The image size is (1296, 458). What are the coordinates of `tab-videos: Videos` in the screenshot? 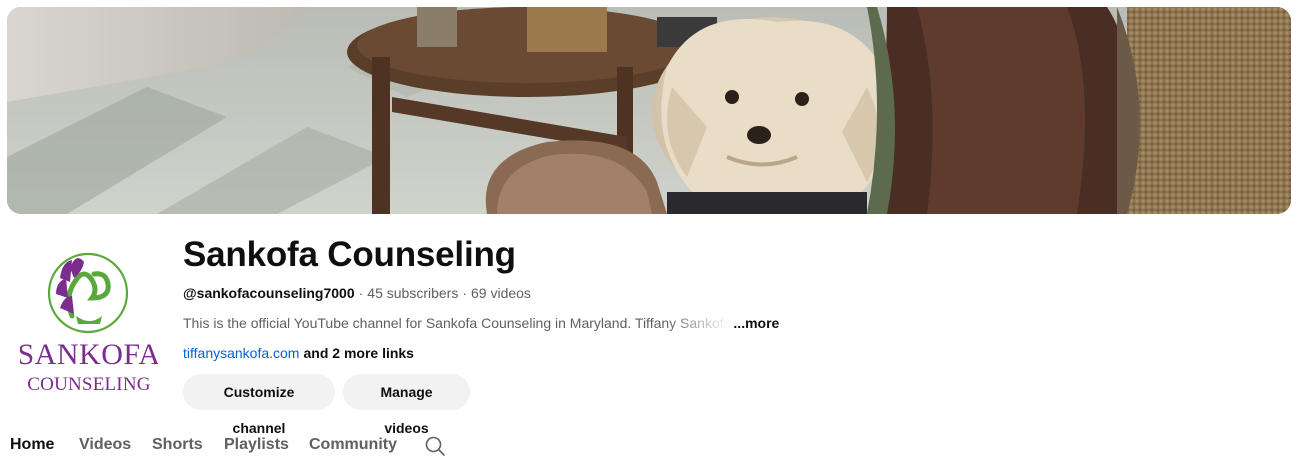 It's located at (105, 445).